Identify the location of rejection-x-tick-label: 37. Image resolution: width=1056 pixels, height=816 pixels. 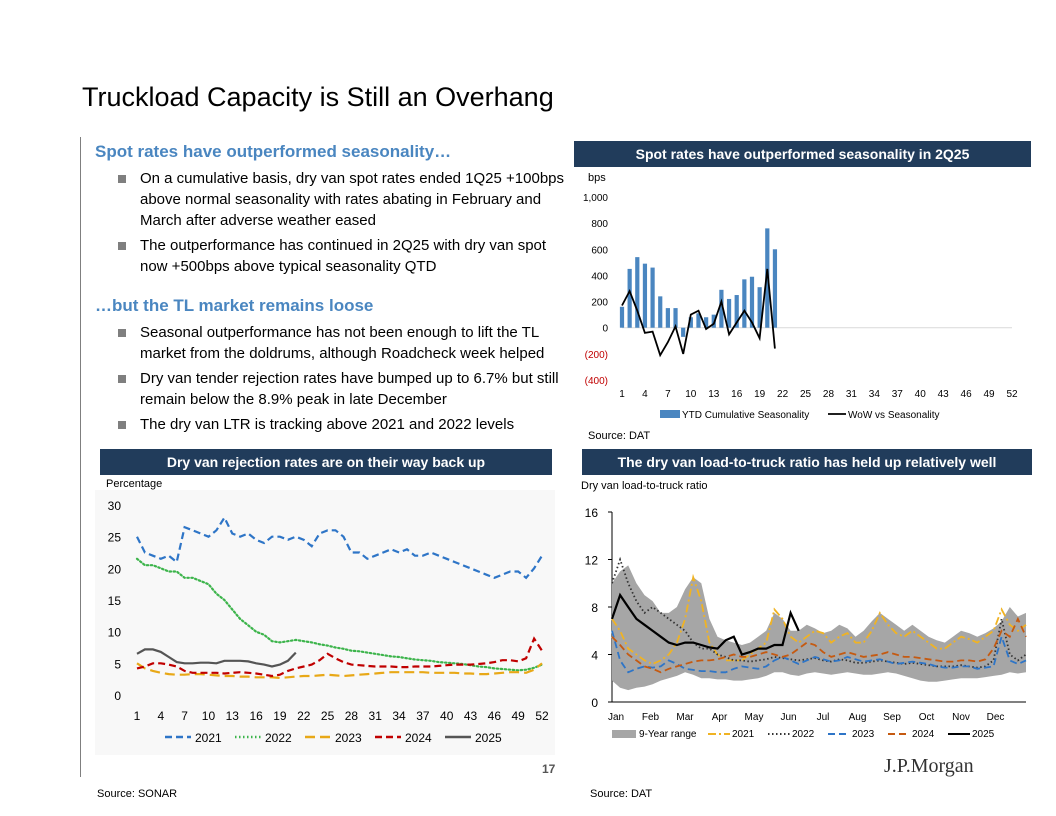
(423, 716).